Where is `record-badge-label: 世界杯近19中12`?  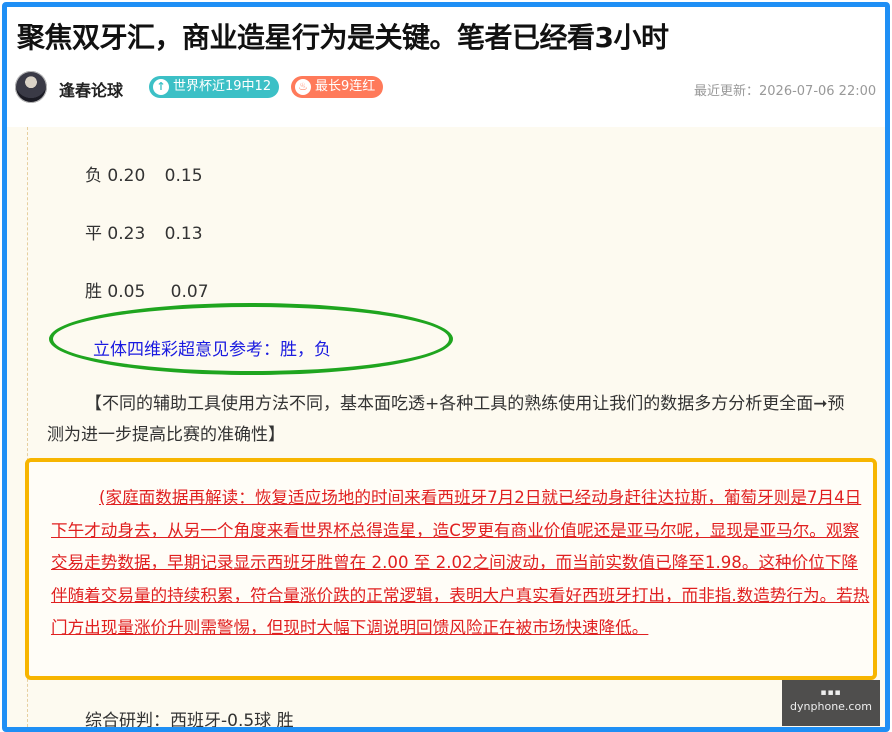 record-badge-label: 世界杯近19中12 is located at coordinates (222, 86).